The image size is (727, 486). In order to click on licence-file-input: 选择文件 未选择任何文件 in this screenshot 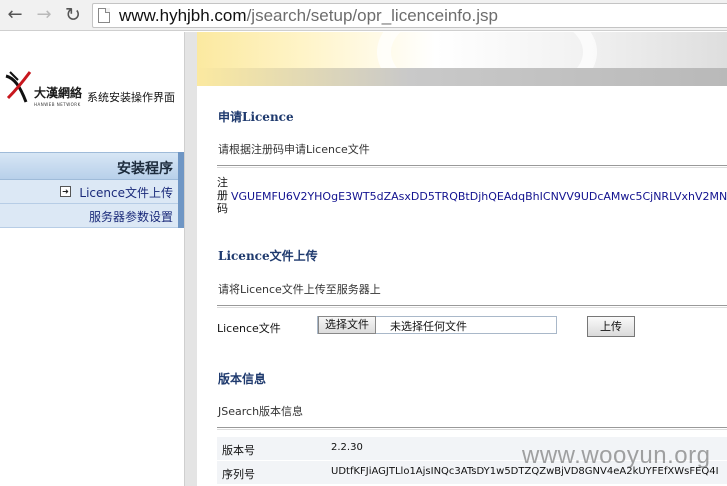, I will do `click(437, 325)`.